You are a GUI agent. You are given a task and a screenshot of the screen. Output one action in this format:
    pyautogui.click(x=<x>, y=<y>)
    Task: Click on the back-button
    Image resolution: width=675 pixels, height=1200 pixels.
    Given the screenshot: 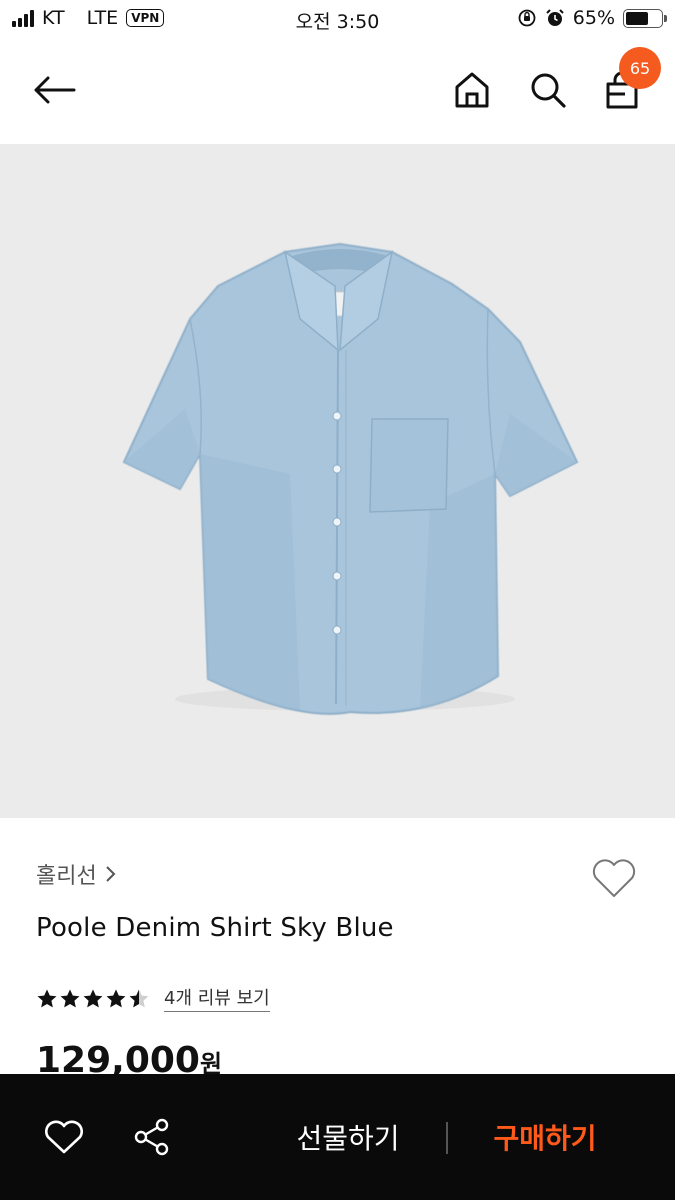 What is the action you would take?
    pyautogui.click(x=54, y=90)
    